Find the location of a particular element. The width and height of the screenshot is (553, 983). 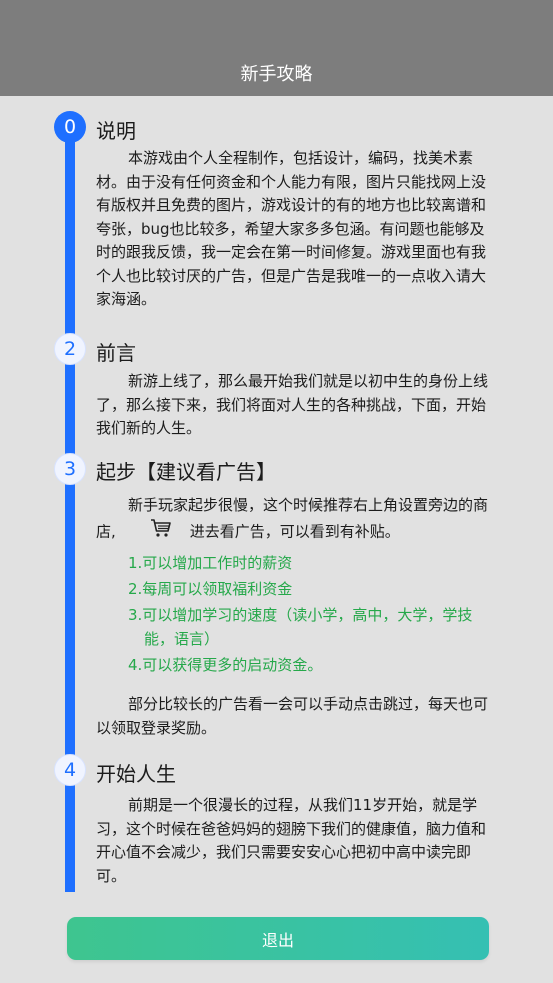

step-marker-4: 4 is located at coordinates (70, 770).